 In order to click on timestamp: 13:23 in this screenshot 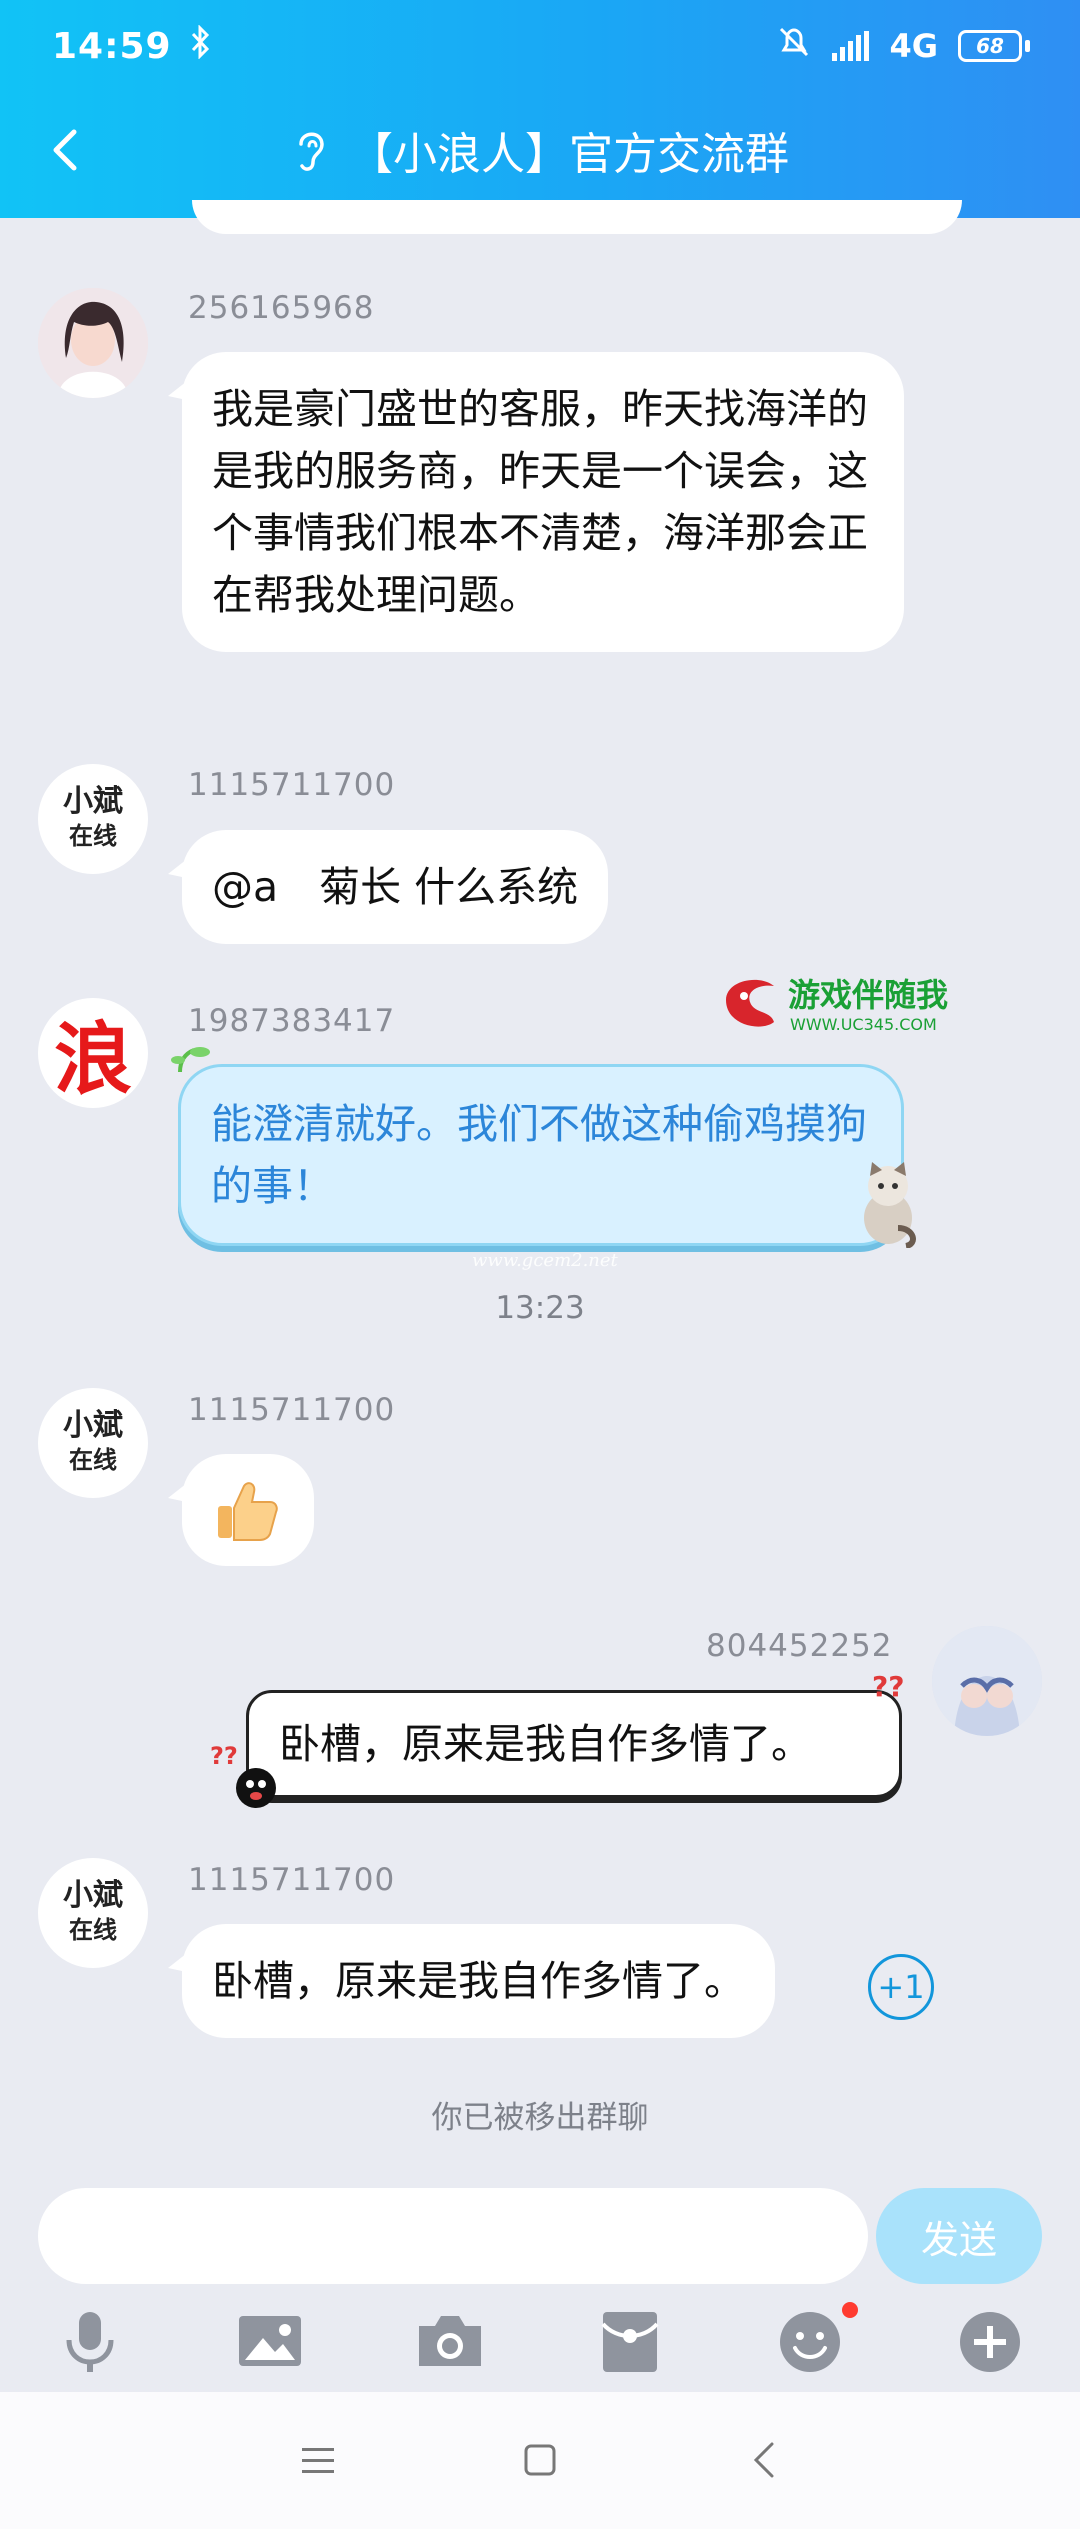, I will do `click(540, 1308)`.